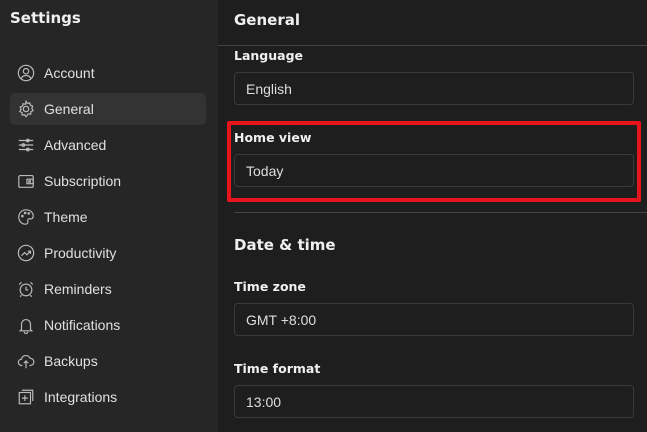 The width and height of the screenshot is (647, 432). I want to click on alarm-clock-icon, so click(26, 289).